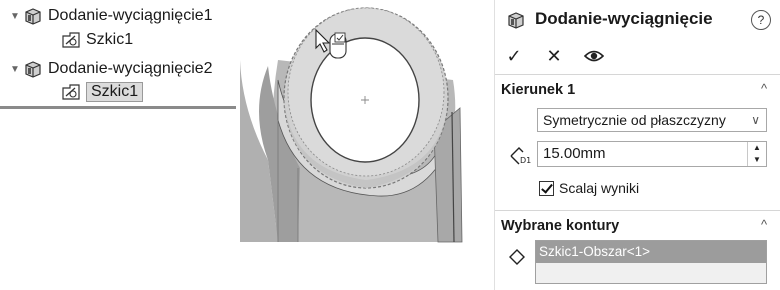 Image resolution: width=780 pixels, height=290 pixels. Describe the element at coordinates (118, 107) in the screenshot. I see `tree-divider` at that location.